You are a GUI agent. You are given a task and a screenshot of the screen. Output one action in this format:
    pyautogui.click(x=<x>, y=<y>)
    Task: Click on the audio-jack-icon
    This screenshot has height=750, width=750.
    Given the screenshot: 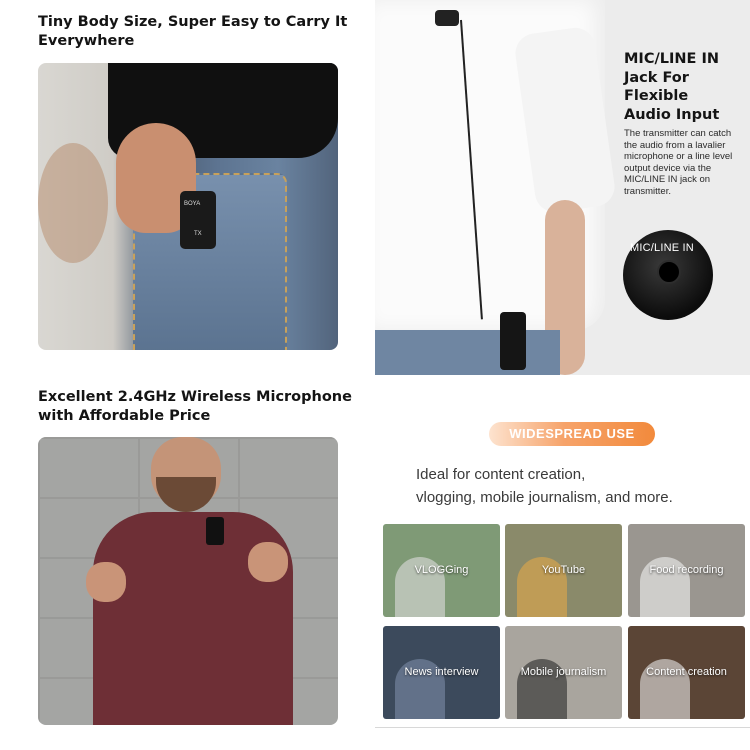 What is the action you would take?
    pyautogui.click(x=669, y=272)
    